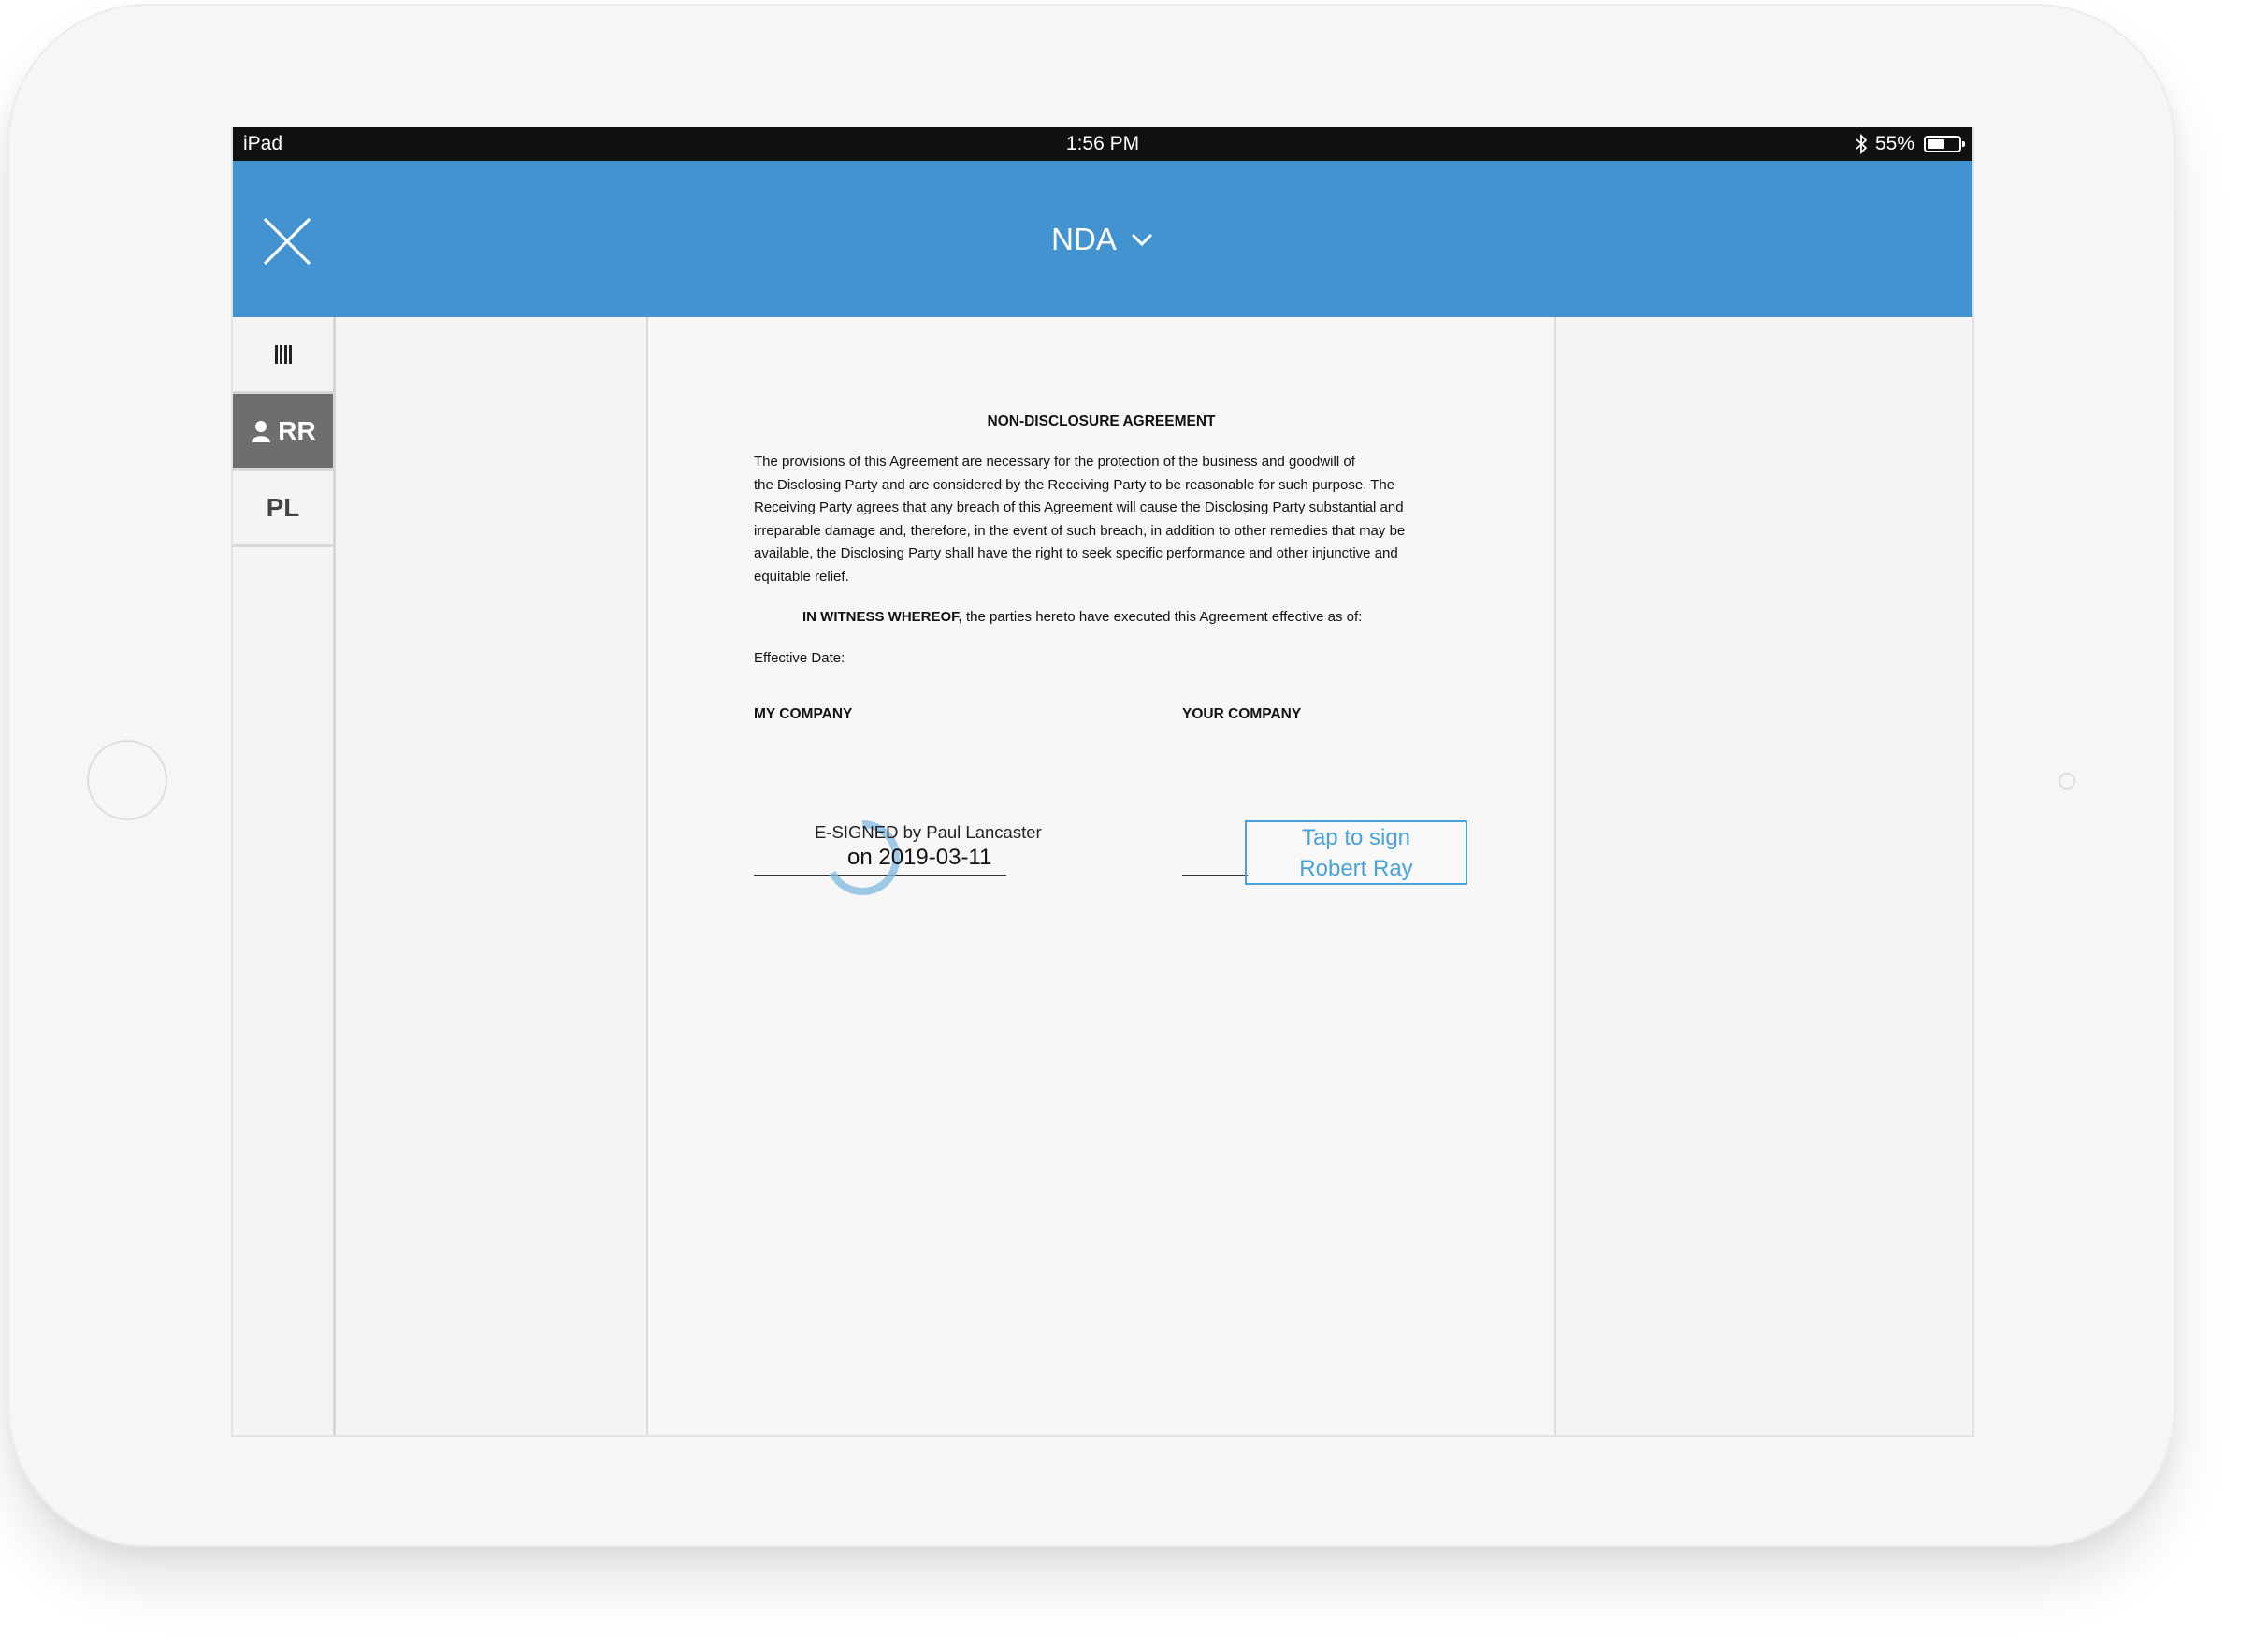 The height and width of the screenshot is (1637, 2268). I want to click on battery-percent: 55%, so click(1894, 143).